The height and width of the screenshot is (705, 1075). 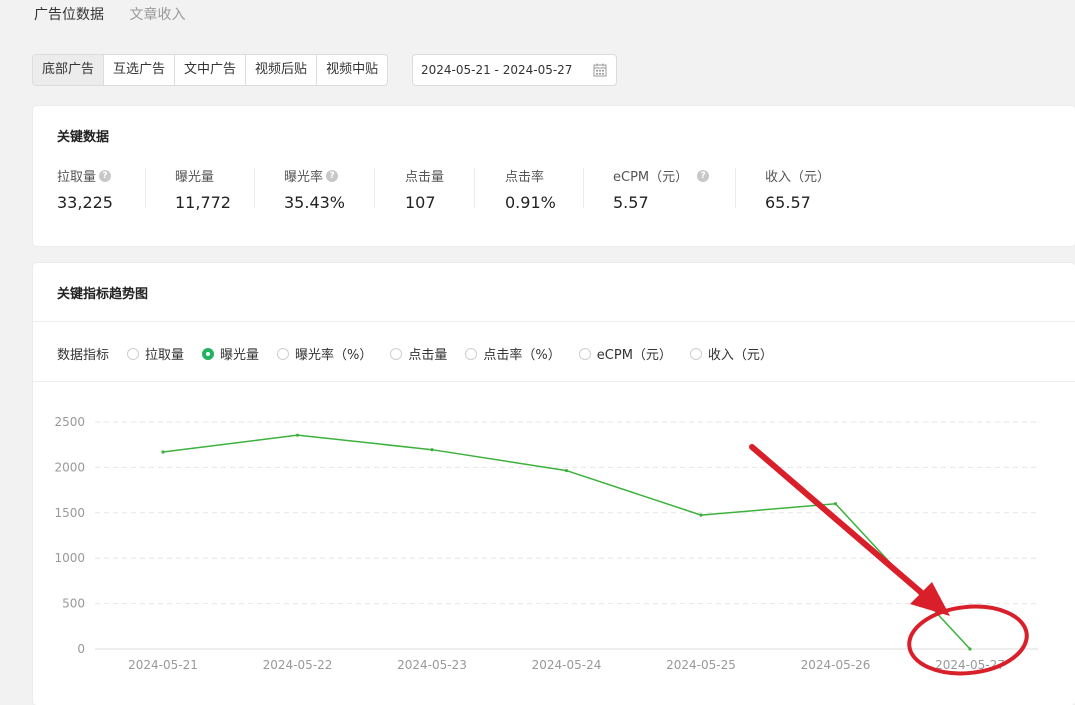 What do you see at coordinates (334, 355) in the screenshot?
I see `radio-label: 曝光率（%）` at bounding box center [334, 355].